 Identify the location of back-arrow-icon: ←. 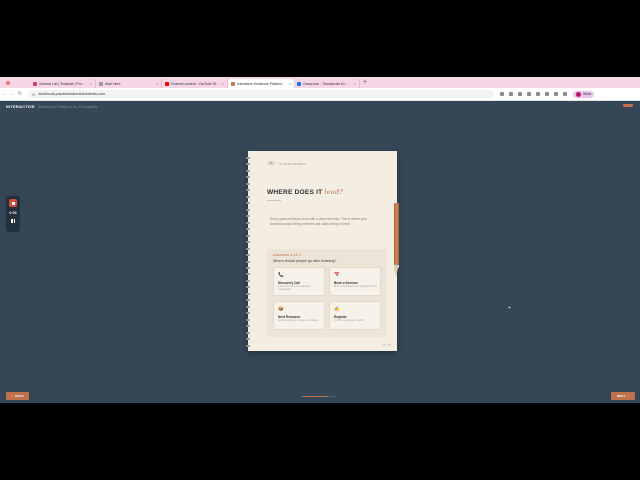
(4, 94).